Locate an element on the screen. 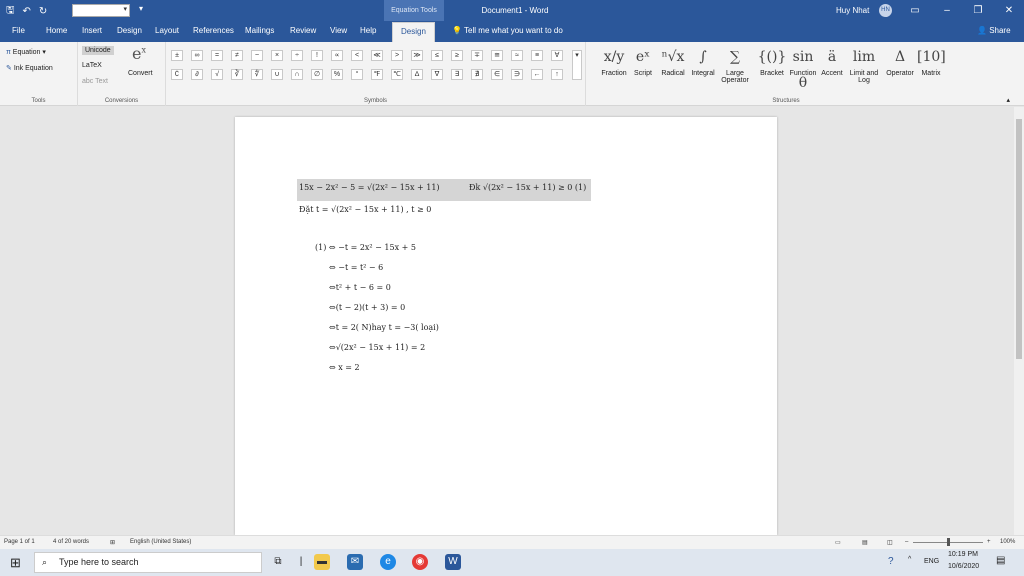 The image size is (1024, 576). equation-button: π Equation ▾ is located at coordinates (26, 52).